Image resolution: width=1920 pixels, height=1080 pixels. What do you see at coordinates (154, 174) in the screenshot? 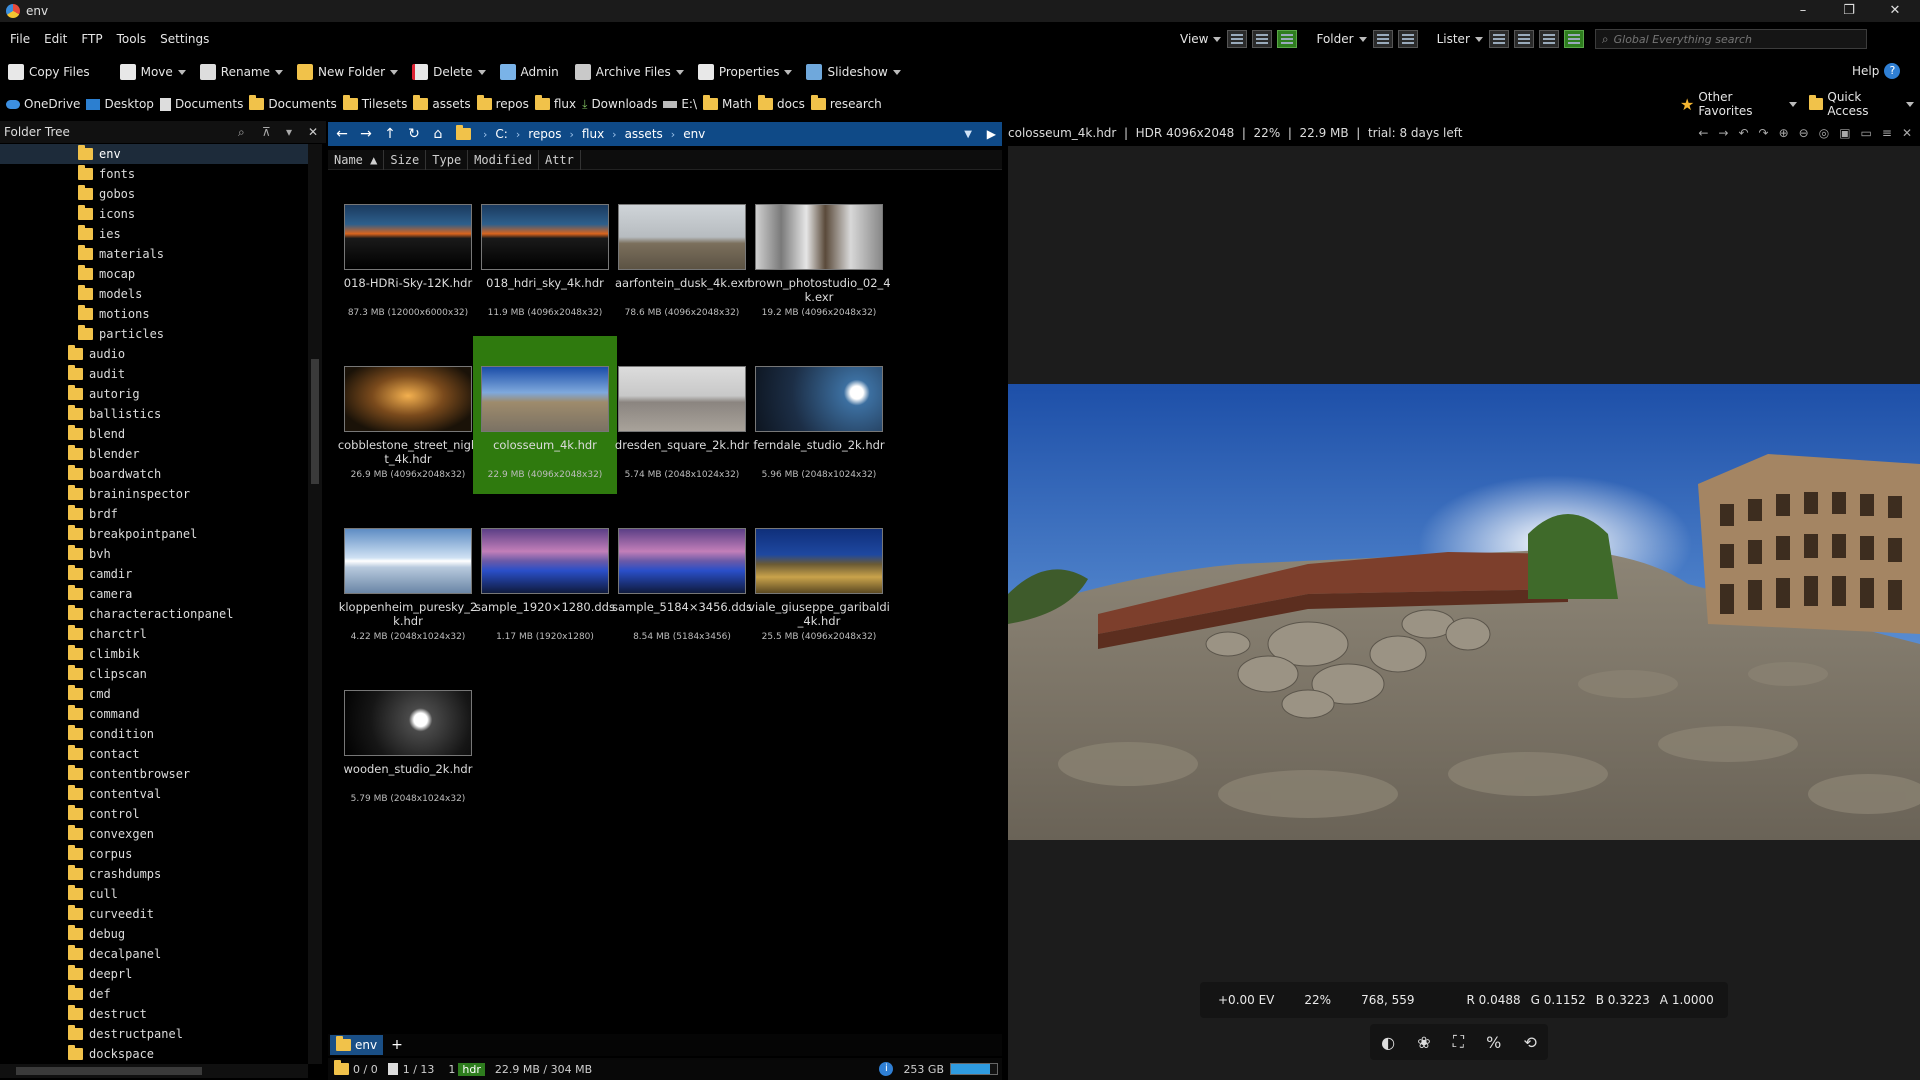
I see `tree-item: fonts` at bounding box center [154, 174].